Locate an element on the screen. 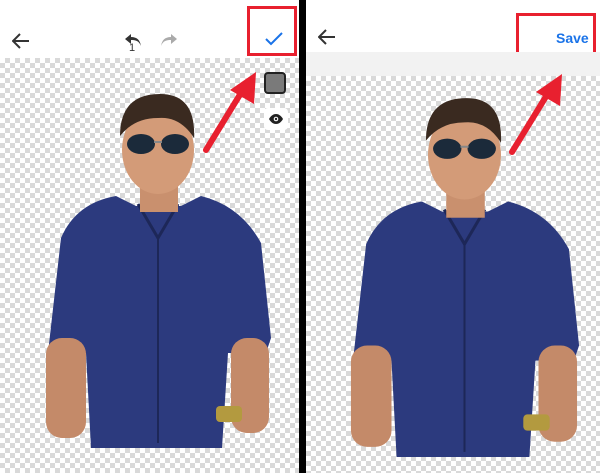 Image resolution: width=600 pixels, height=473 pixels. redo-icon is located at coordinates (169, 40).